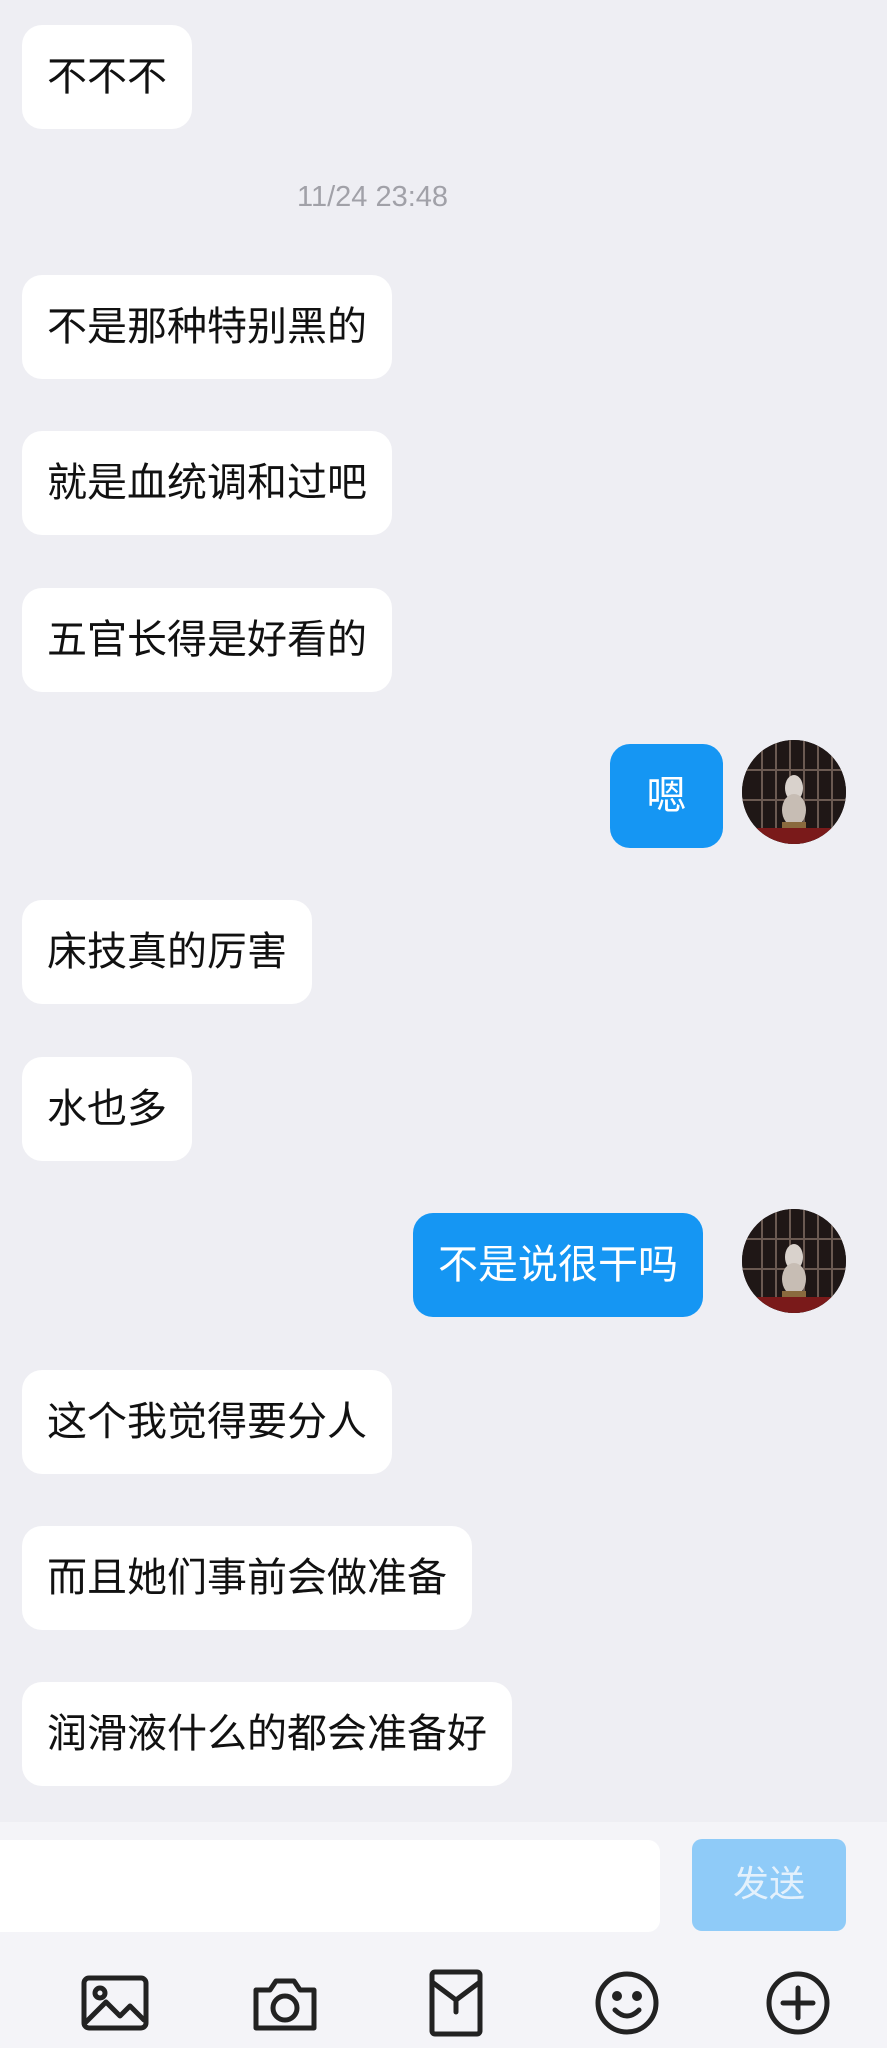 This screenshot has height=2048, width=887. Describe the element at coordinates (107, 77) in the screenshot. I see `incoming-message-bubble: 不不不` at that location.